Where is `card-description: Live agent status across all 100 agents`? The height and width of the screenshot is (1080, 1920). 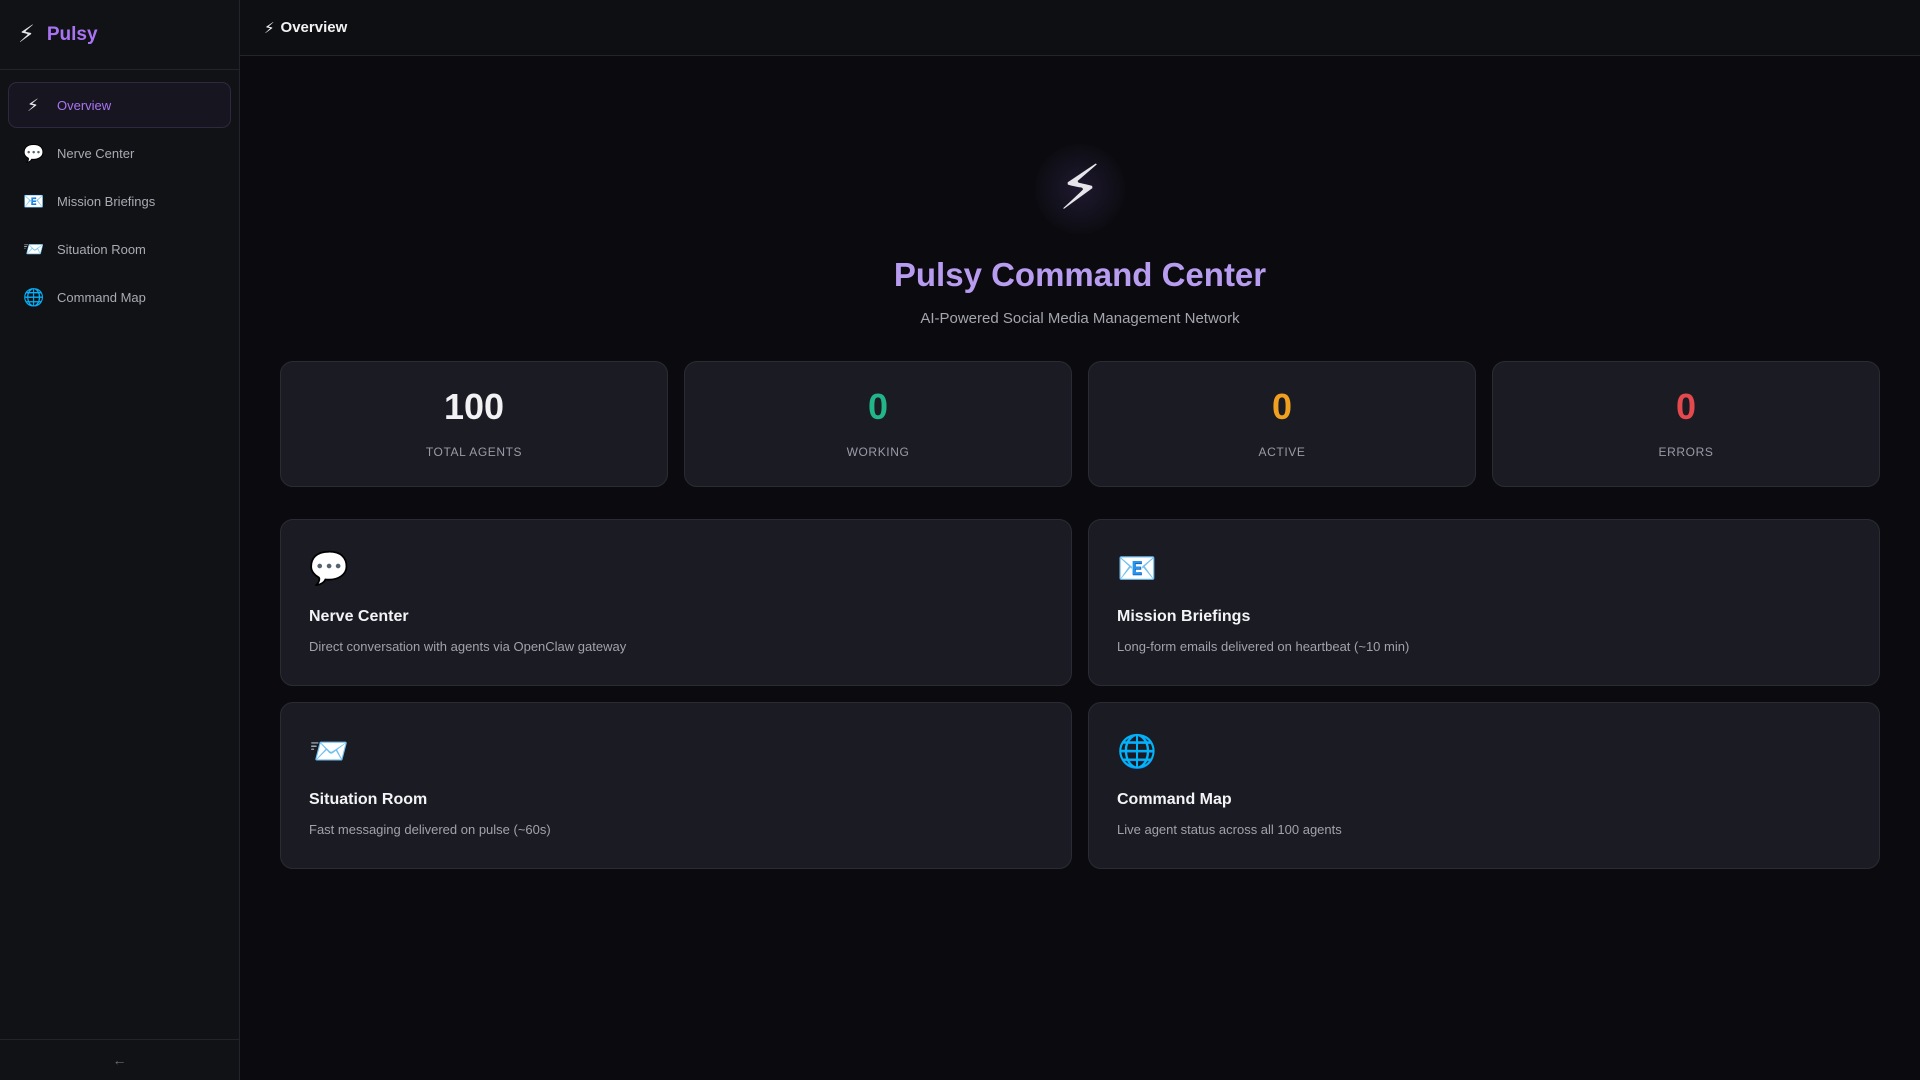 card-description: Live agent status across all 100 agents is located at coordinates (1229, 829).